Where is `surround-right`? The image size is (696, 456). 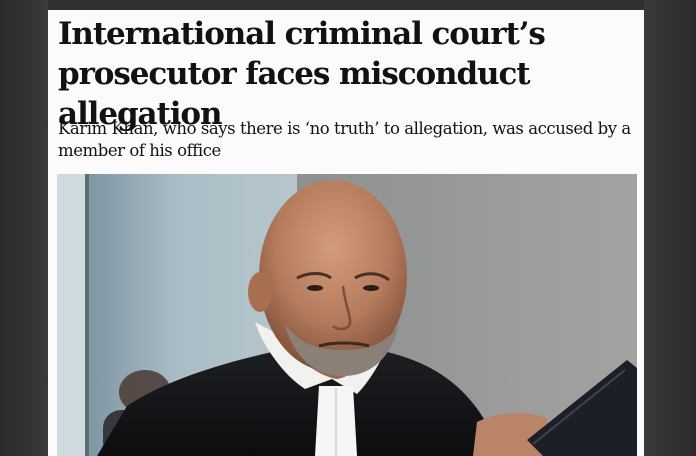 surround-right is located at coordinates (670, 228).